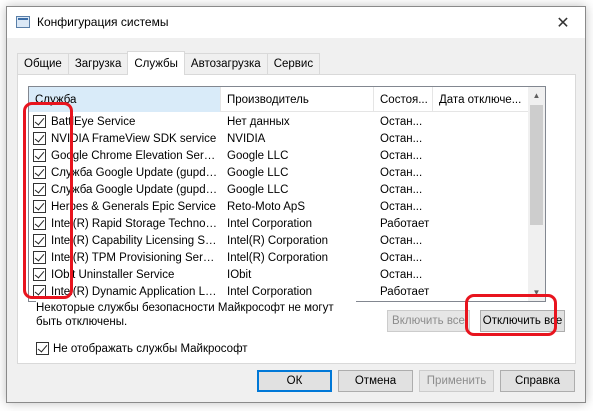 This screenshot has width=593, height=411. Describe the element at coordinates (150, 348) in the screenshot. I see `hide-microsoft-label: Не отображать службы Майкрософт` at that location.